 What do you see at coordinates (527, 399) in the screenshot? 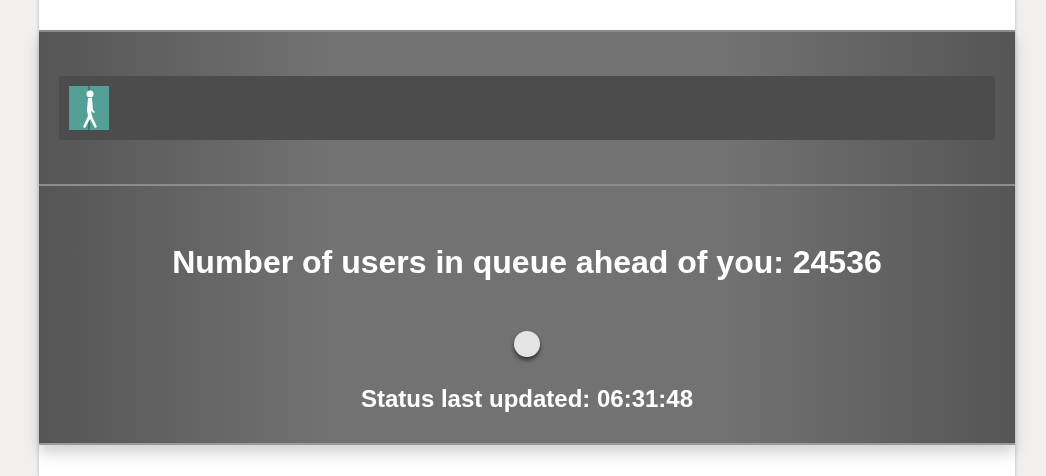
I see `status-text: Status last updated: 06:31:48` at bounding box center [527, 399].